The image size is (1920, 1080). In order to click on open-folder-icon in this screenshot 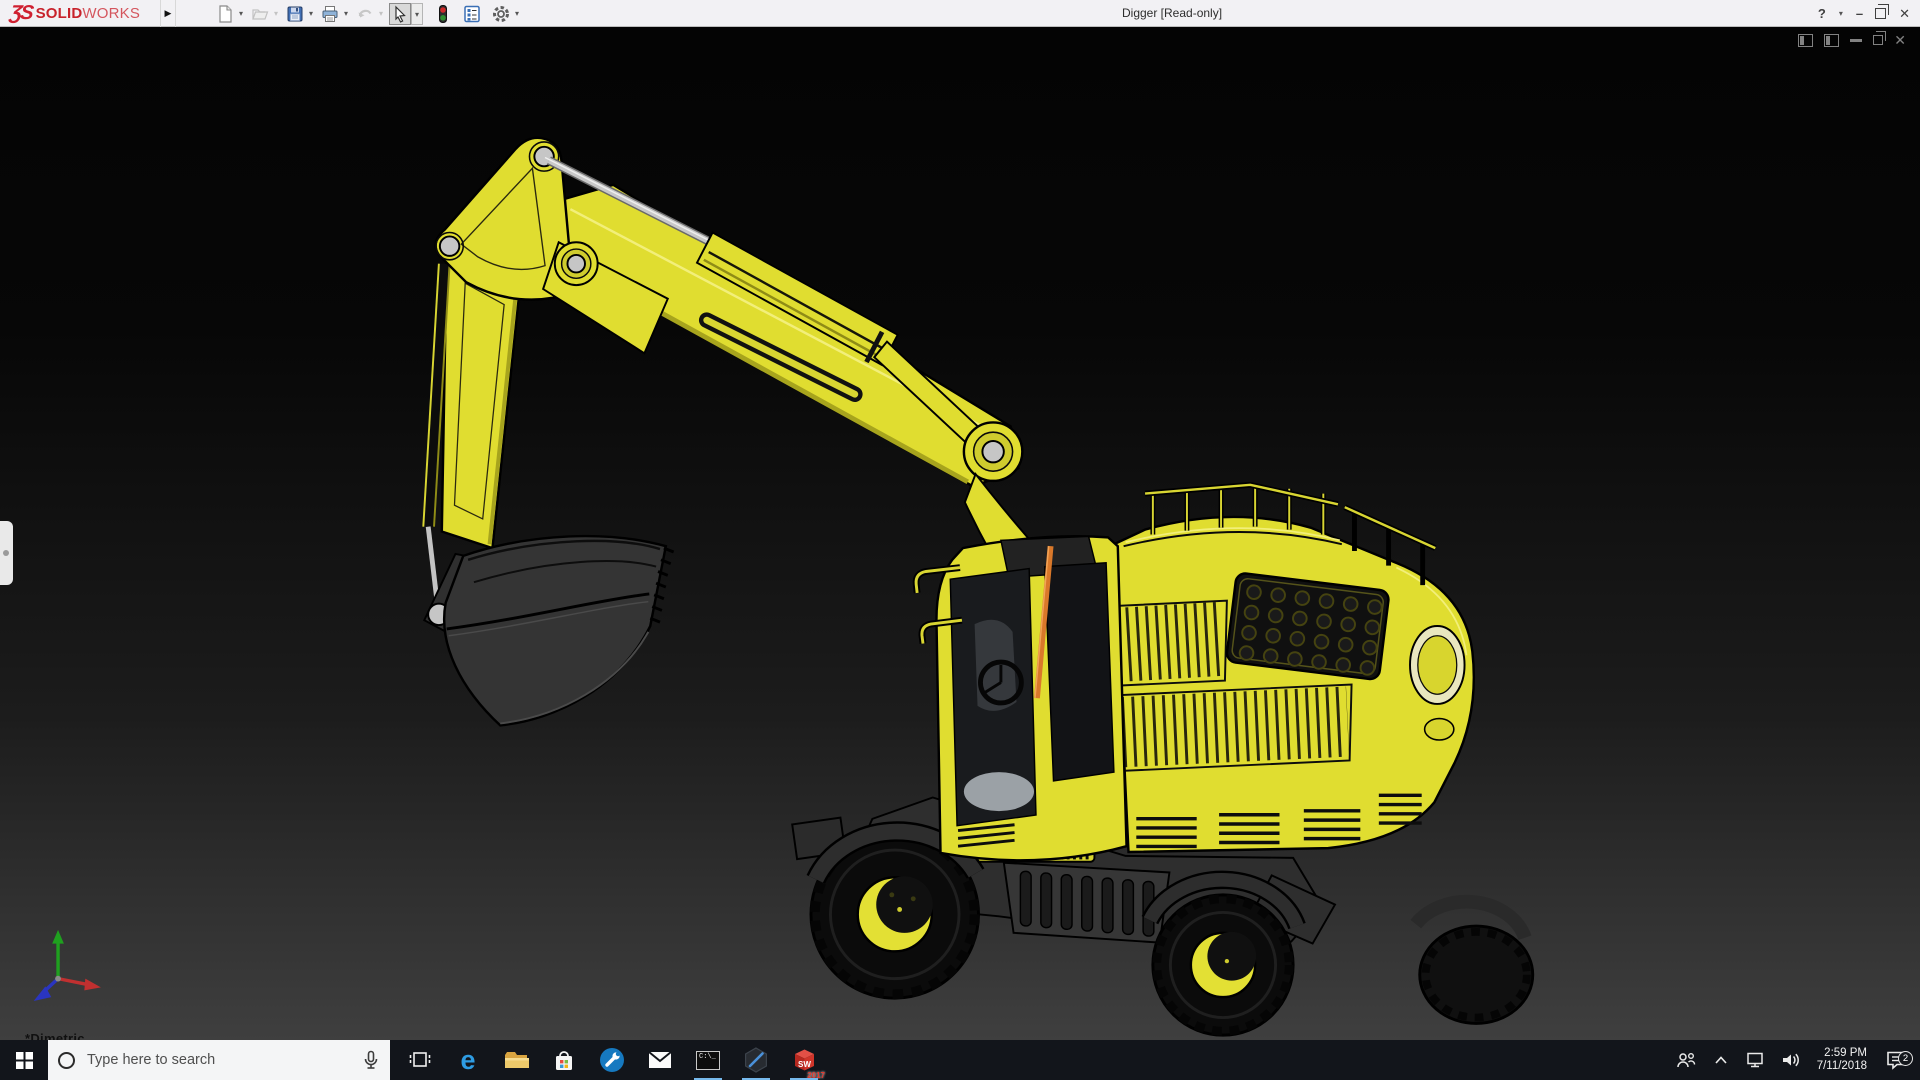, I will do `click(260, 15)`.